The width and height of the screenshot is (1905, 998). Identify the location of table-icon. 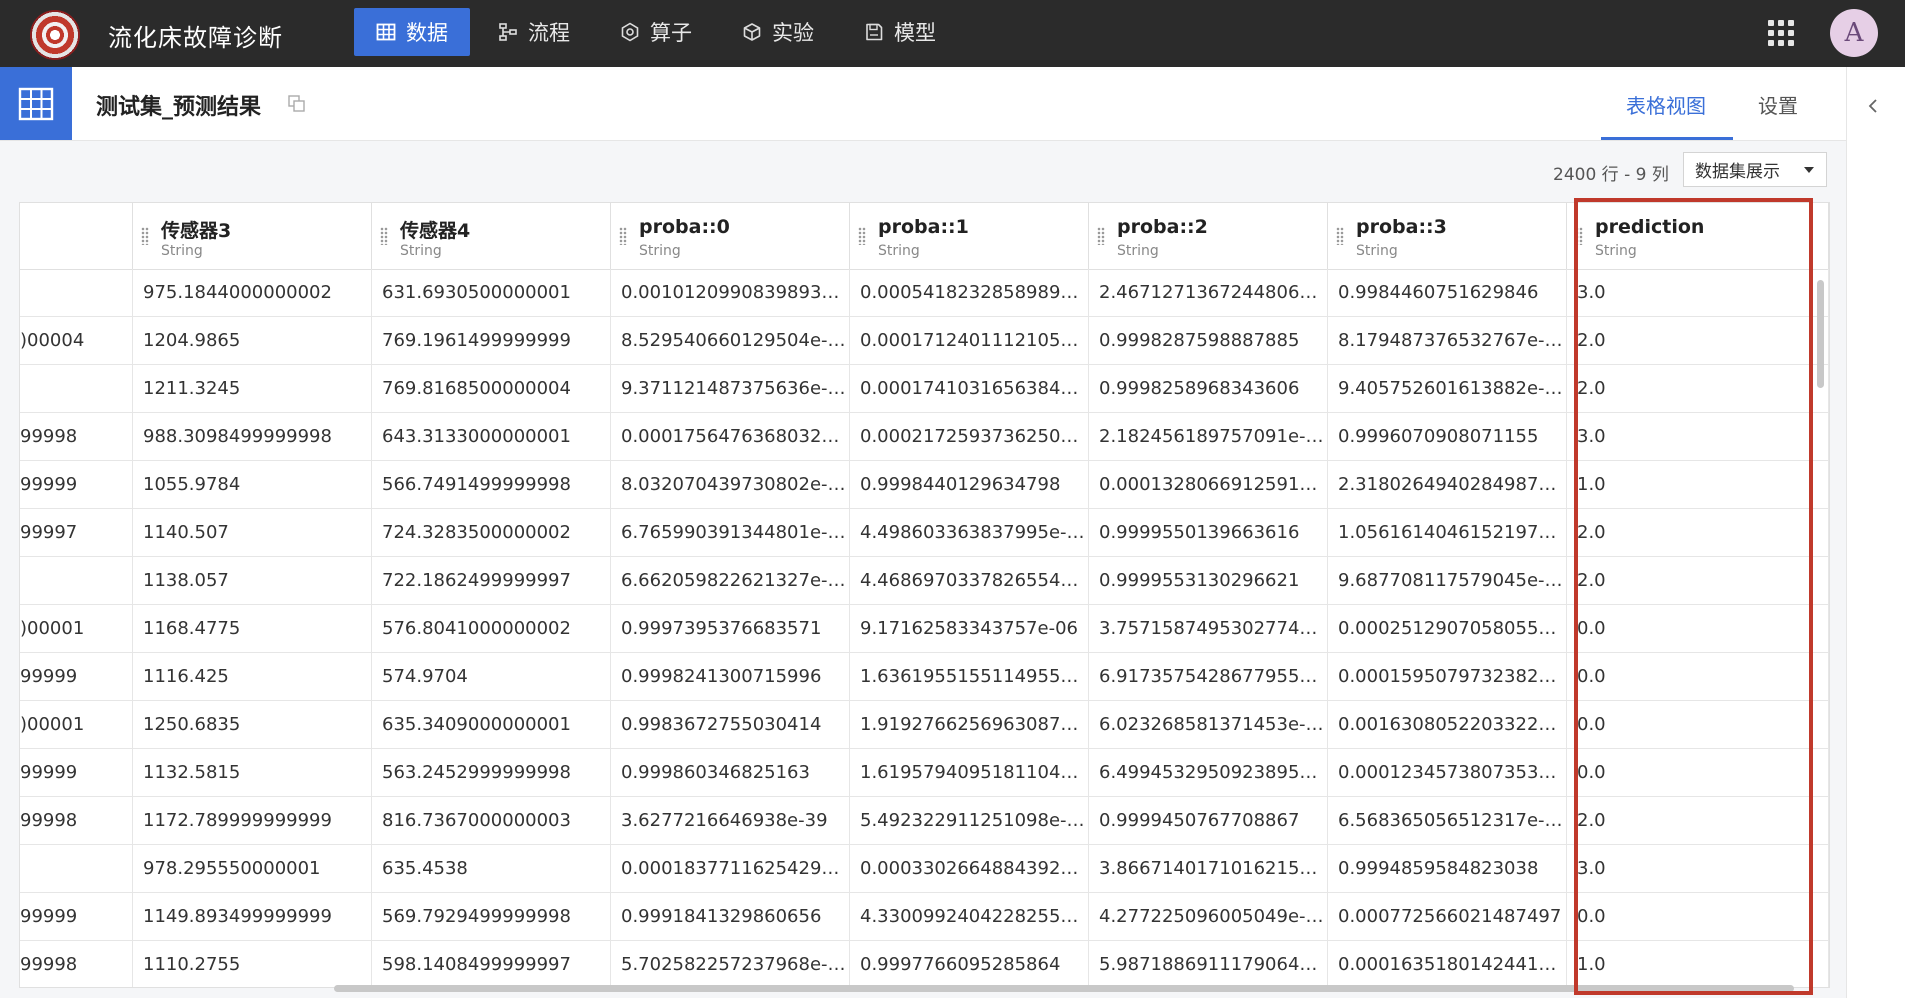
(386, 32).